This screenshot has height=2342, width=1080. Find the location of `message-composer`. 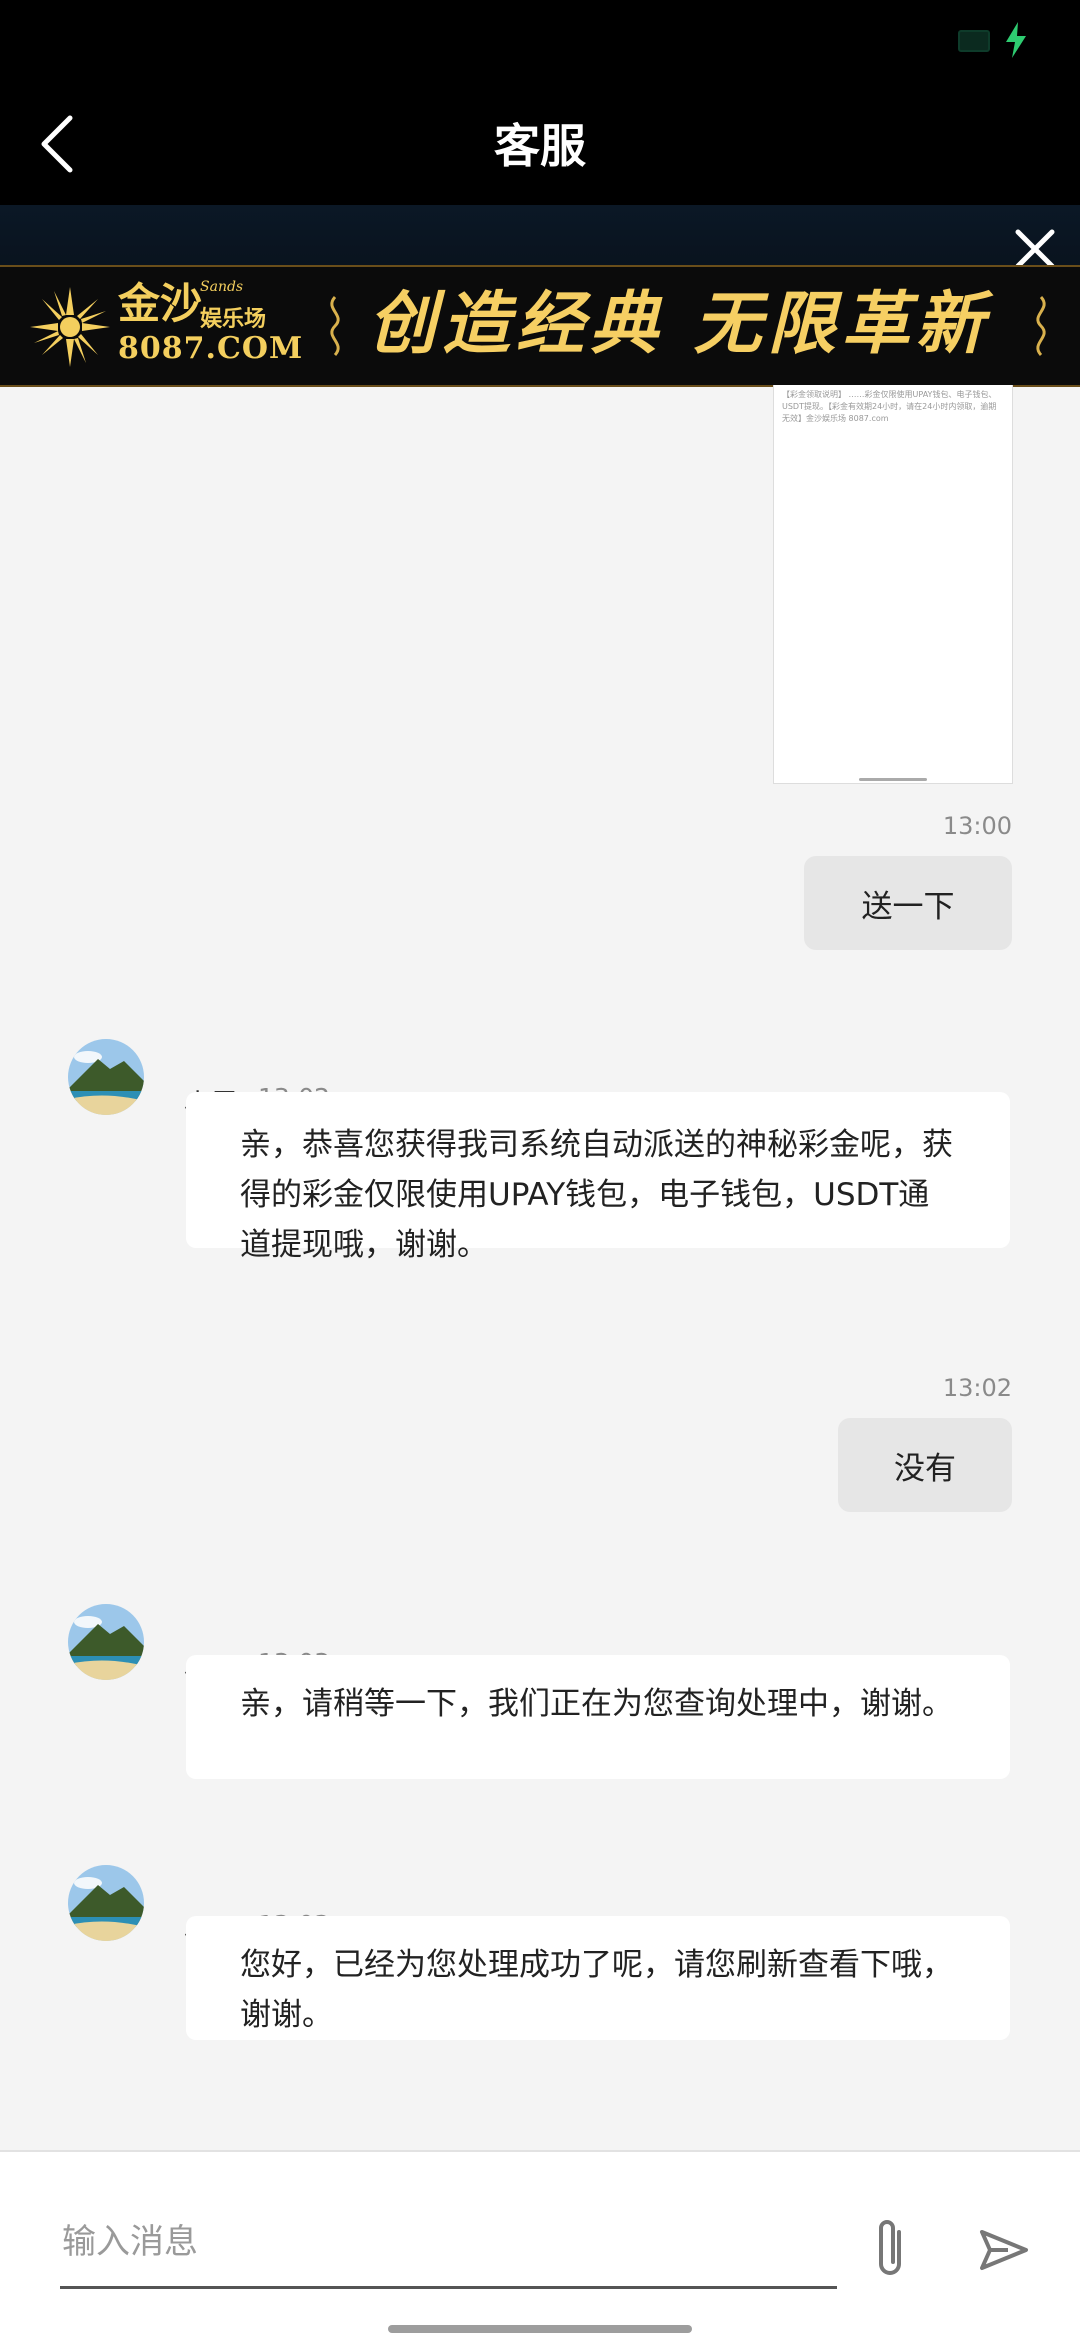

message-composer is located at coordinates (540, 2246).